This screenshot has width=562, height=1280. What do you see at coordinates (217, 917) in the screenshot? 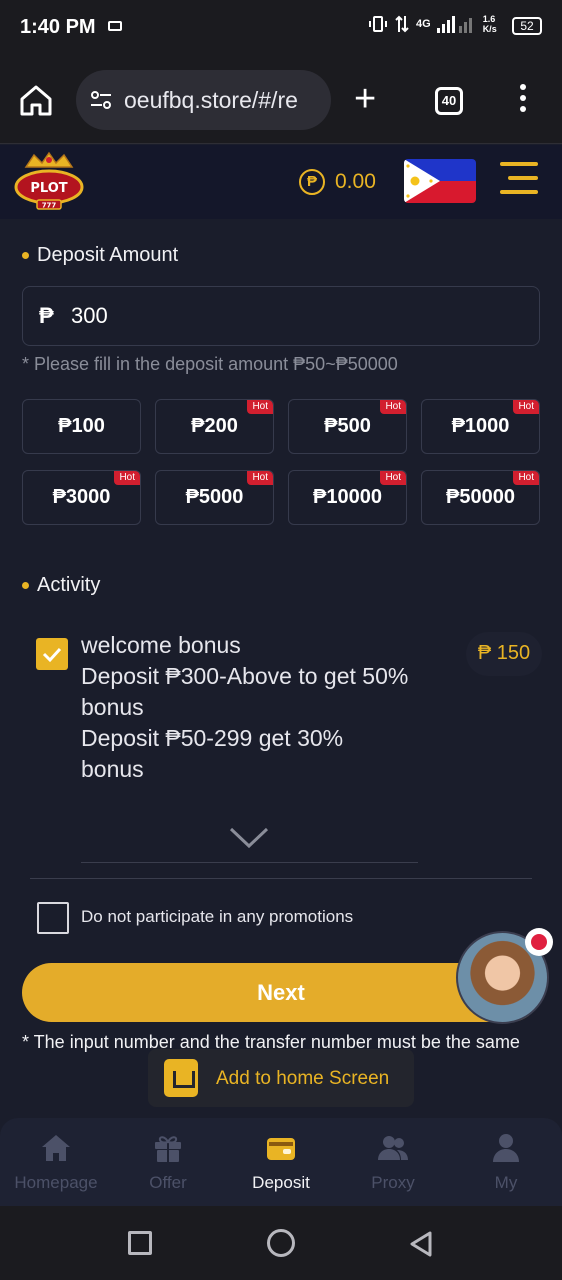
I see `no-promotion-label: Do not participate in any promotions` at bounding box center [217, 917].